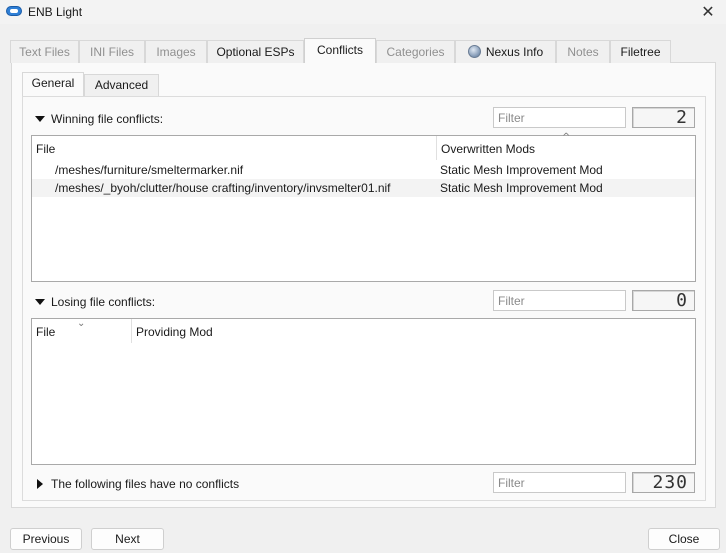 The width and height of the screenshot is (726, 553). I want to click on no-conflicts-label: The following files have no conflicts, so click(145, 484).